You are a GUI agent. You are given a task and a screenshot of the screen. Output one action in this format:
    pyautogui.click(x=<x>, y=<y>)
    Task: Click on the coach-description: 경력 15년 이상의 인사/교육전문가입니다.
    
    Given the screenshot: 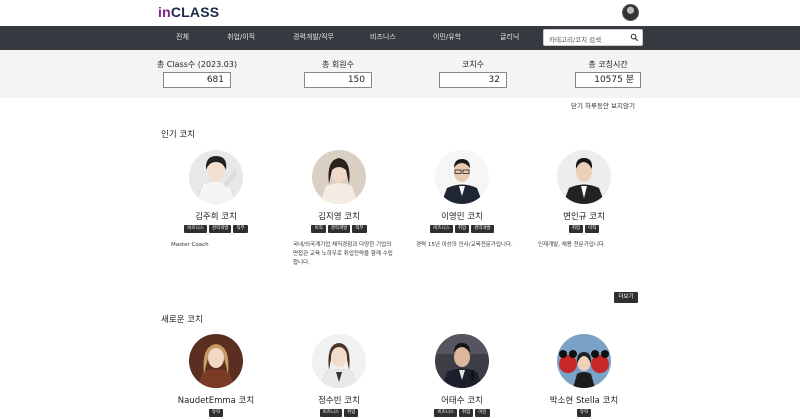 What is the action you would take?
    pyautogui.click(x=464, y=245)
    